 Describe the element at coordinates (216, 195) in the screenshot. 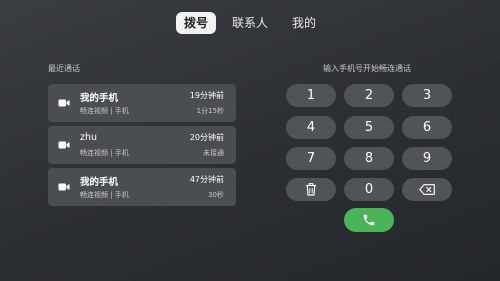

I see `call-duration: 30秒` at that location.